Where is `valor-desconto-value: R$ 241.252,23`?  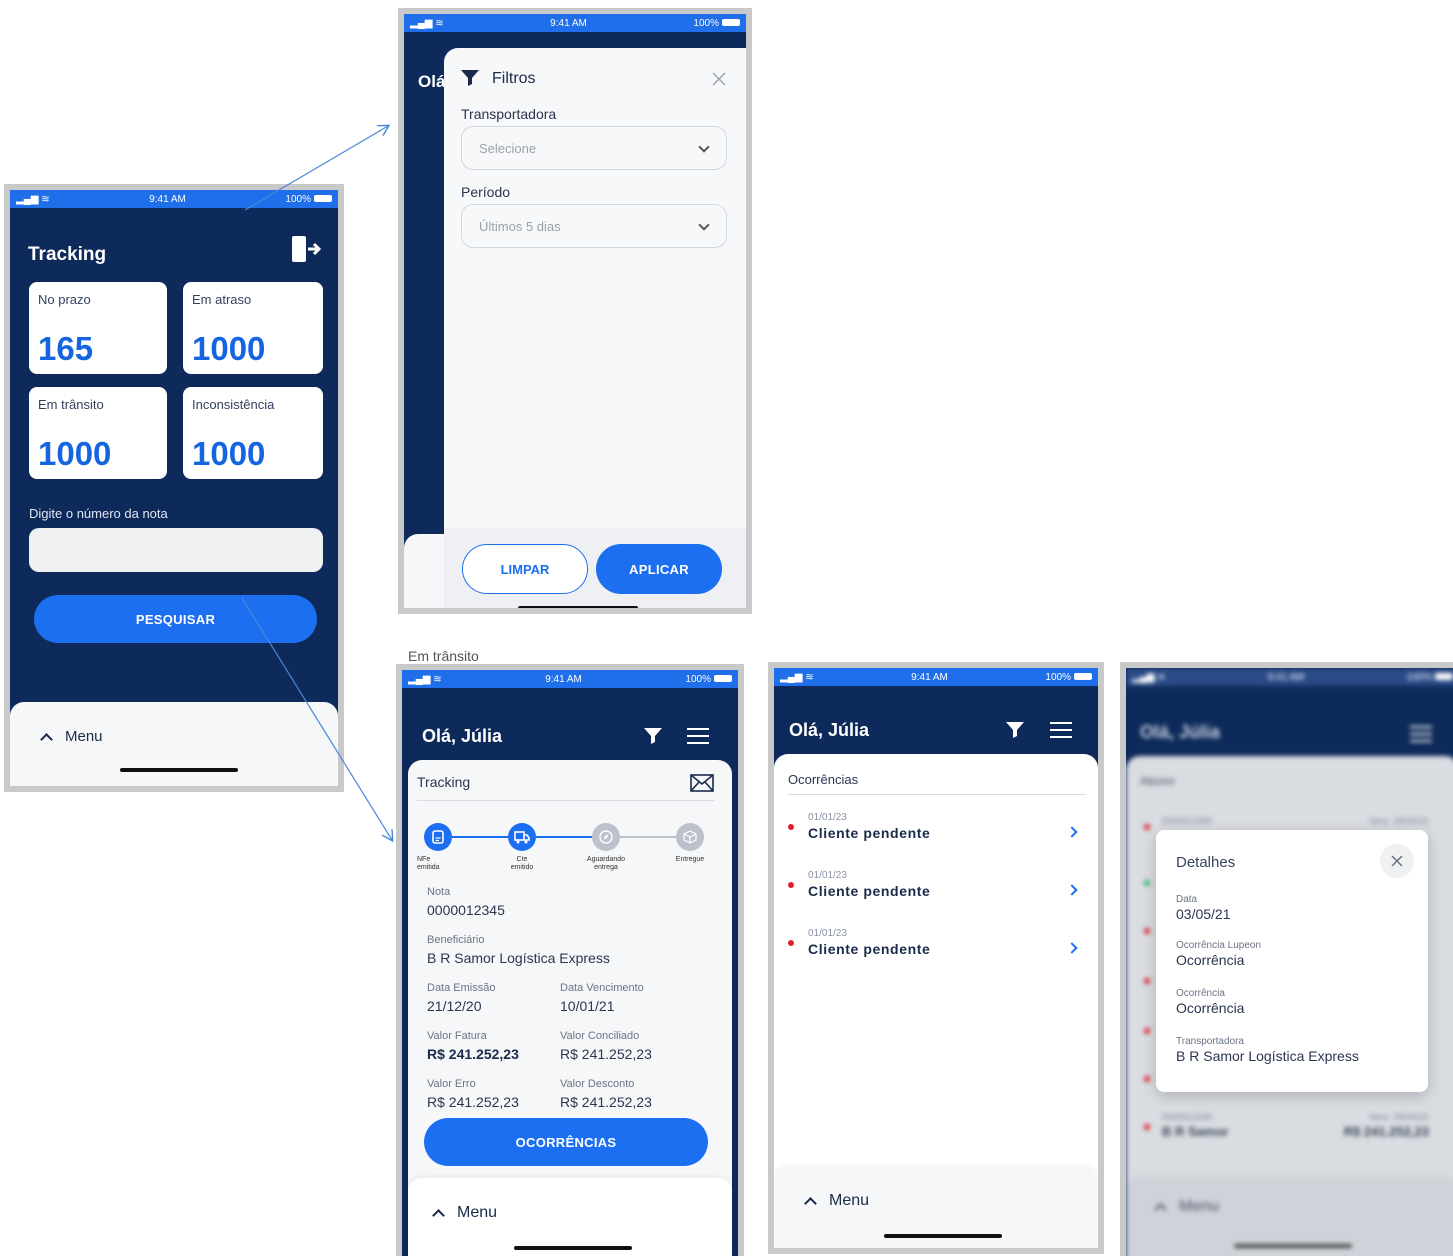 valor-desconto-value: R$ 241.252,23 is located at coordinates (606, 1102).